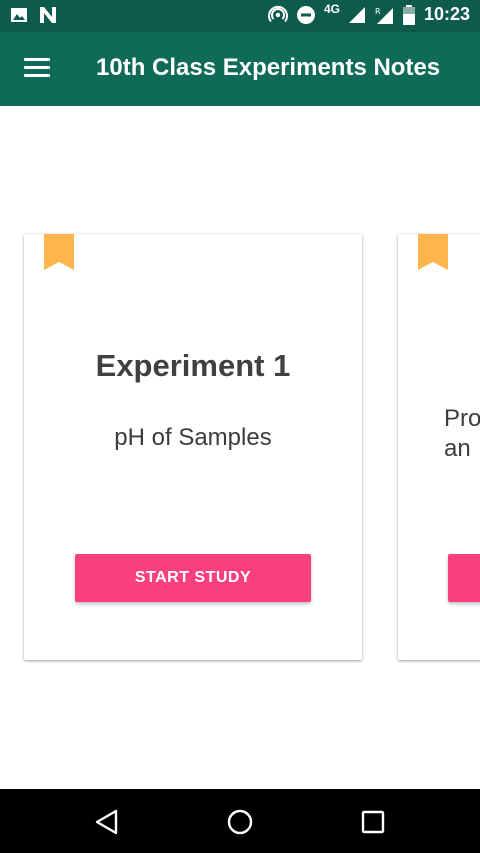  Describe the element at coordinates (305, 14) in the screenshot. I see `do-not-disturb-icon` at that location.